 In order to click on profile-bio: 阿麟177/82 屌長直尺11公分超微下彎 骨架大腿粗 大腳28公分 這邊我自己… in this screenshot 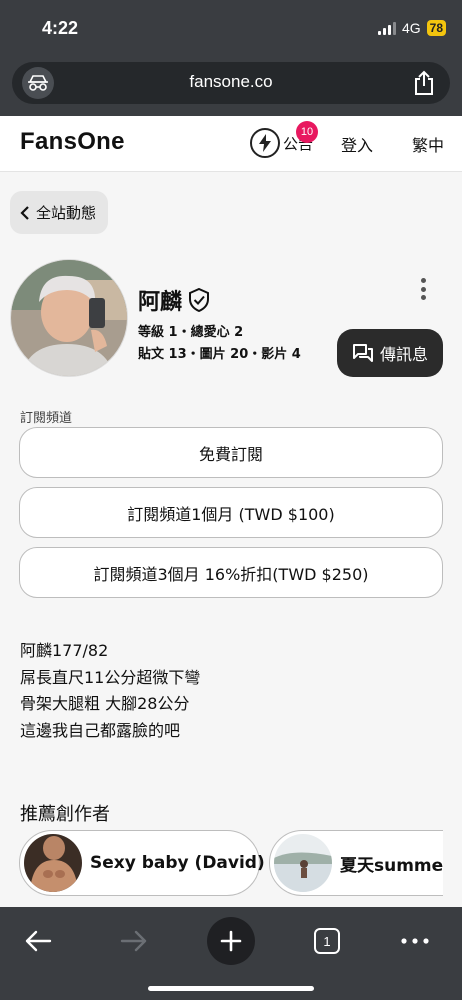, I will do `click(110, 691)`.